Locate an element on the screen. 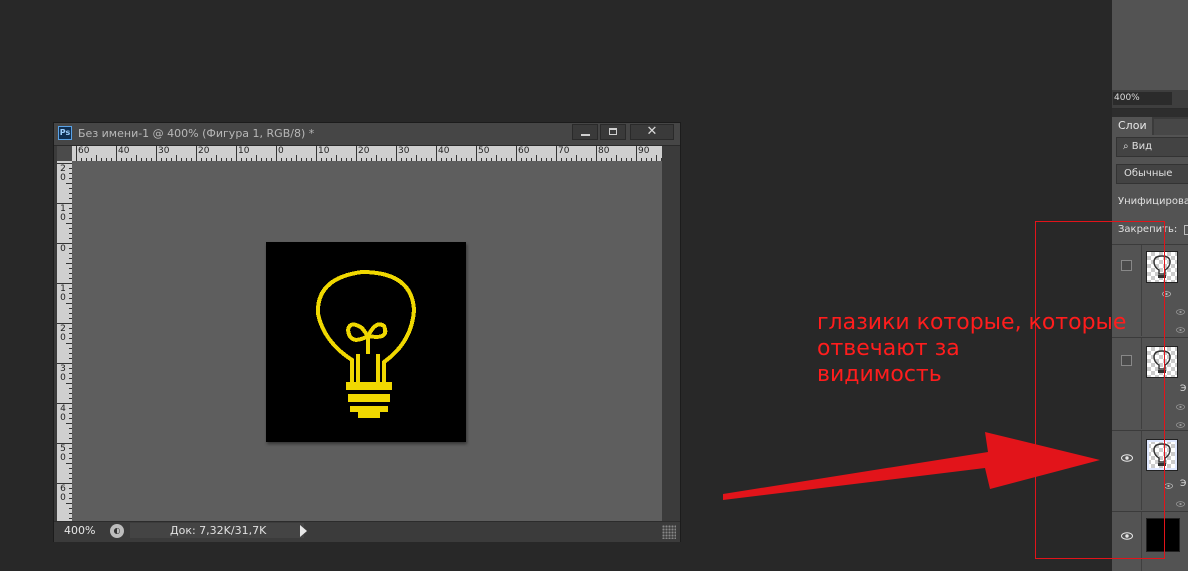 The width and height of the screenshot is (1188, 571). annotation-line: глазики которые, которые is located at coordinates (972, 322).